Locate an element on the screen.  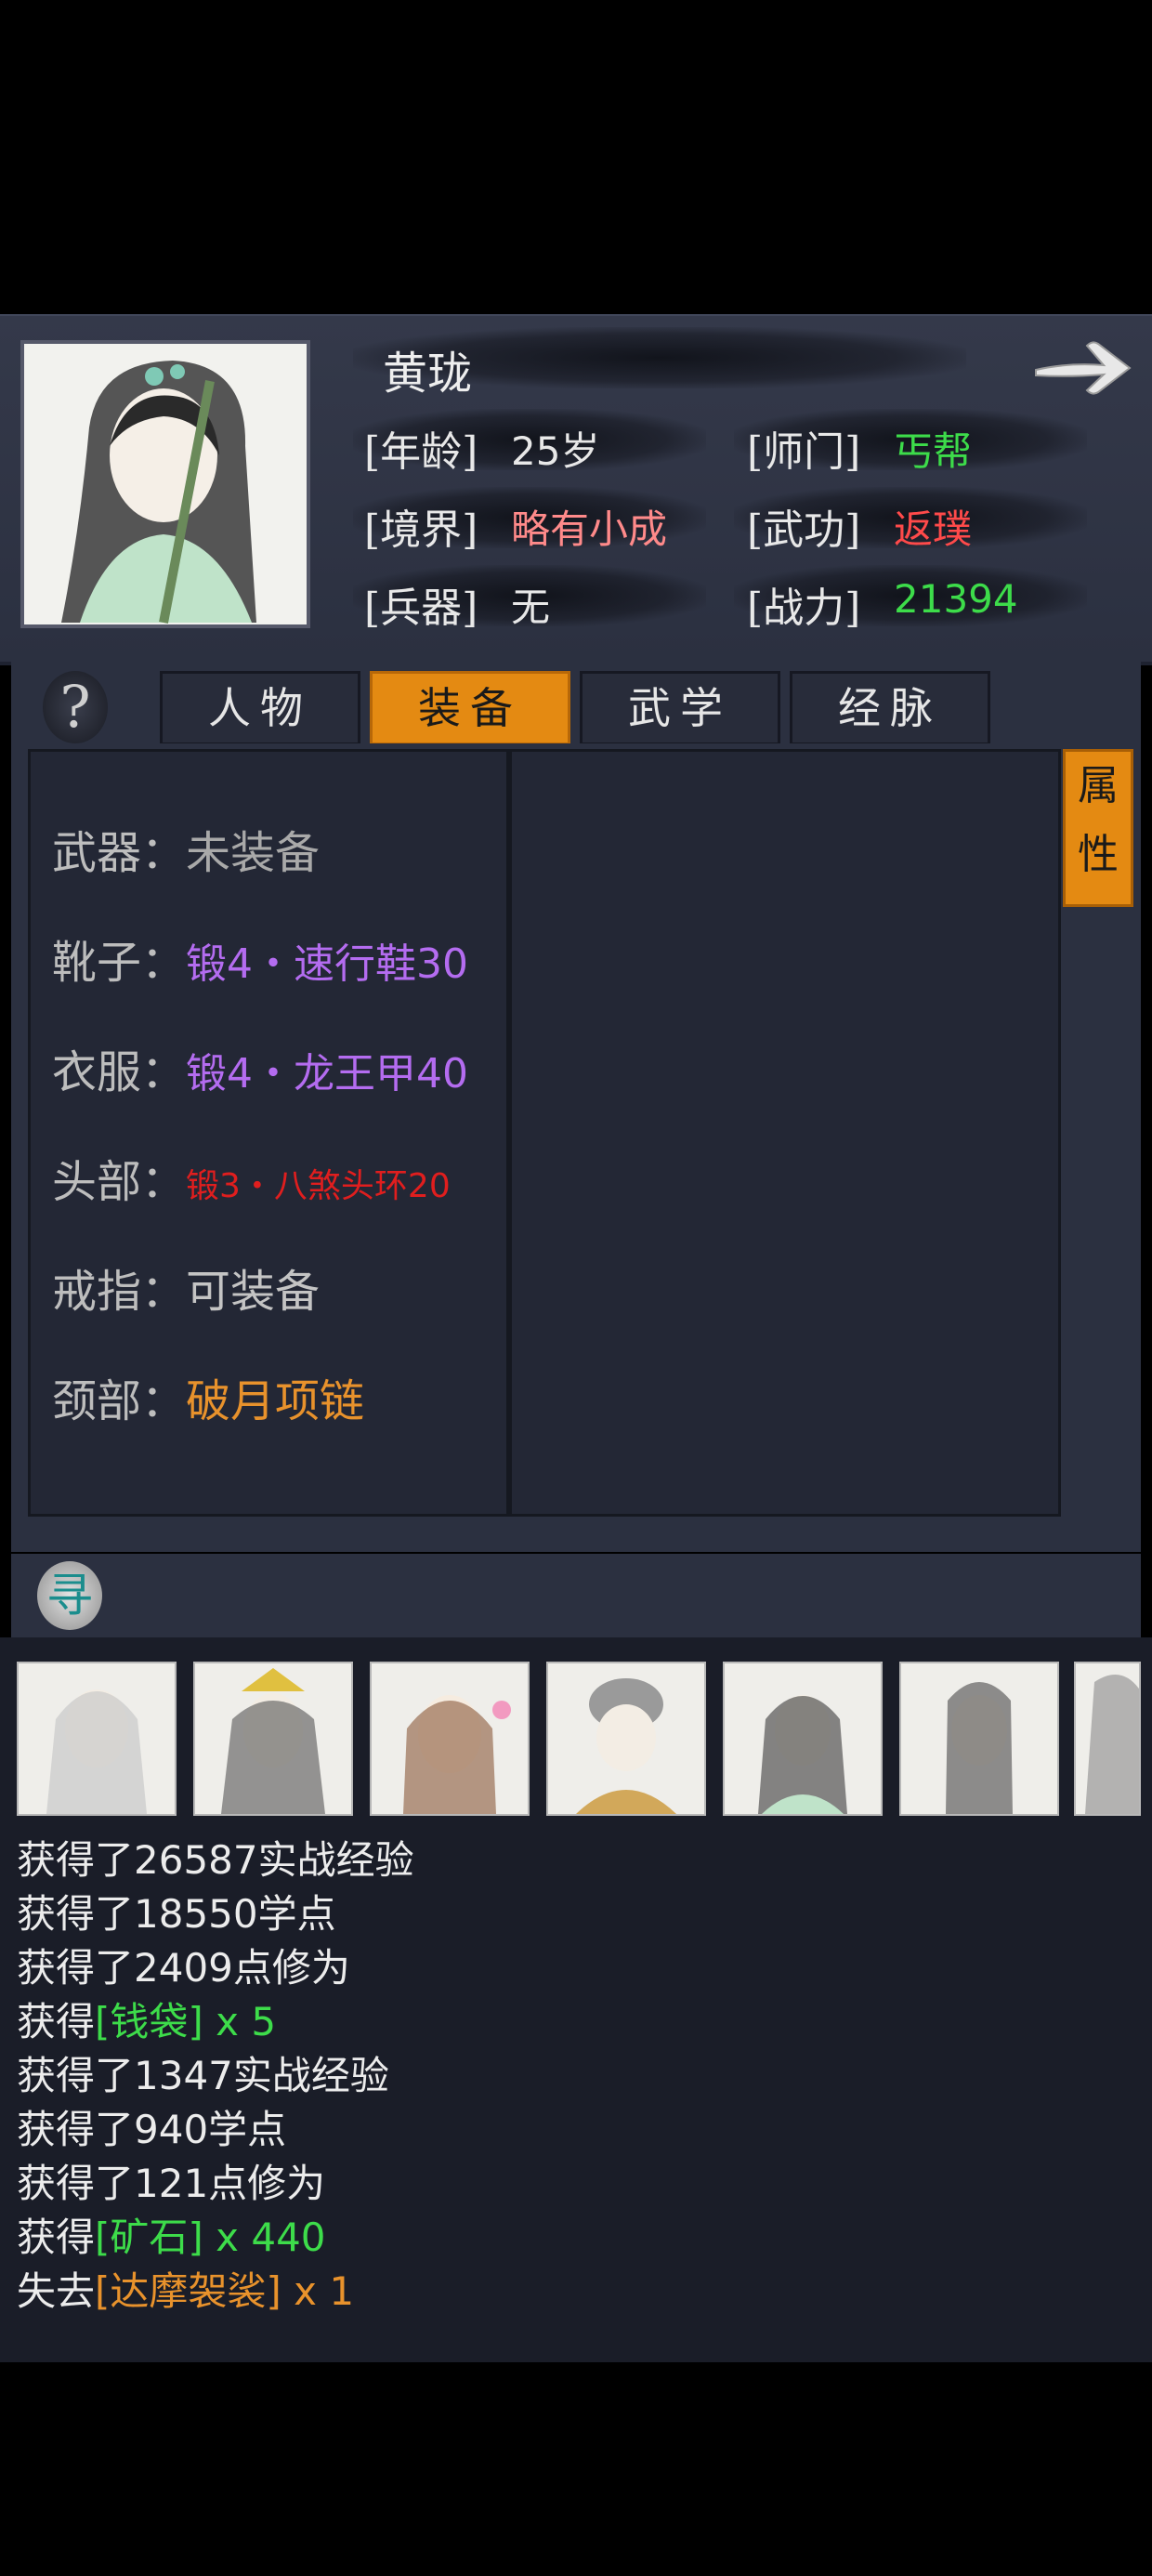
slot-item: 锻4・速行鞋30 is located at coordinates (327, 964).